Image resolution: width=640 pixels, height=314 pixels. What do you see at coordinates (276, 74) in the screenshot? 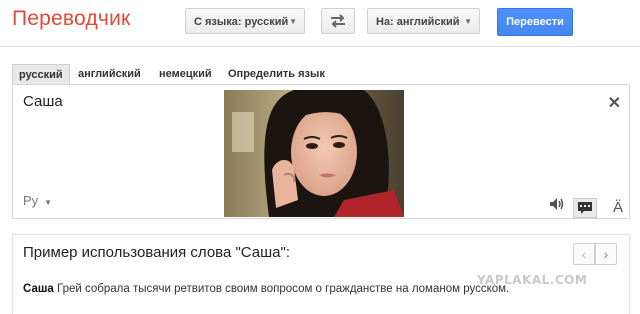
I see `tab-detect-language: Определить язык` at bounding box center [276, 74].